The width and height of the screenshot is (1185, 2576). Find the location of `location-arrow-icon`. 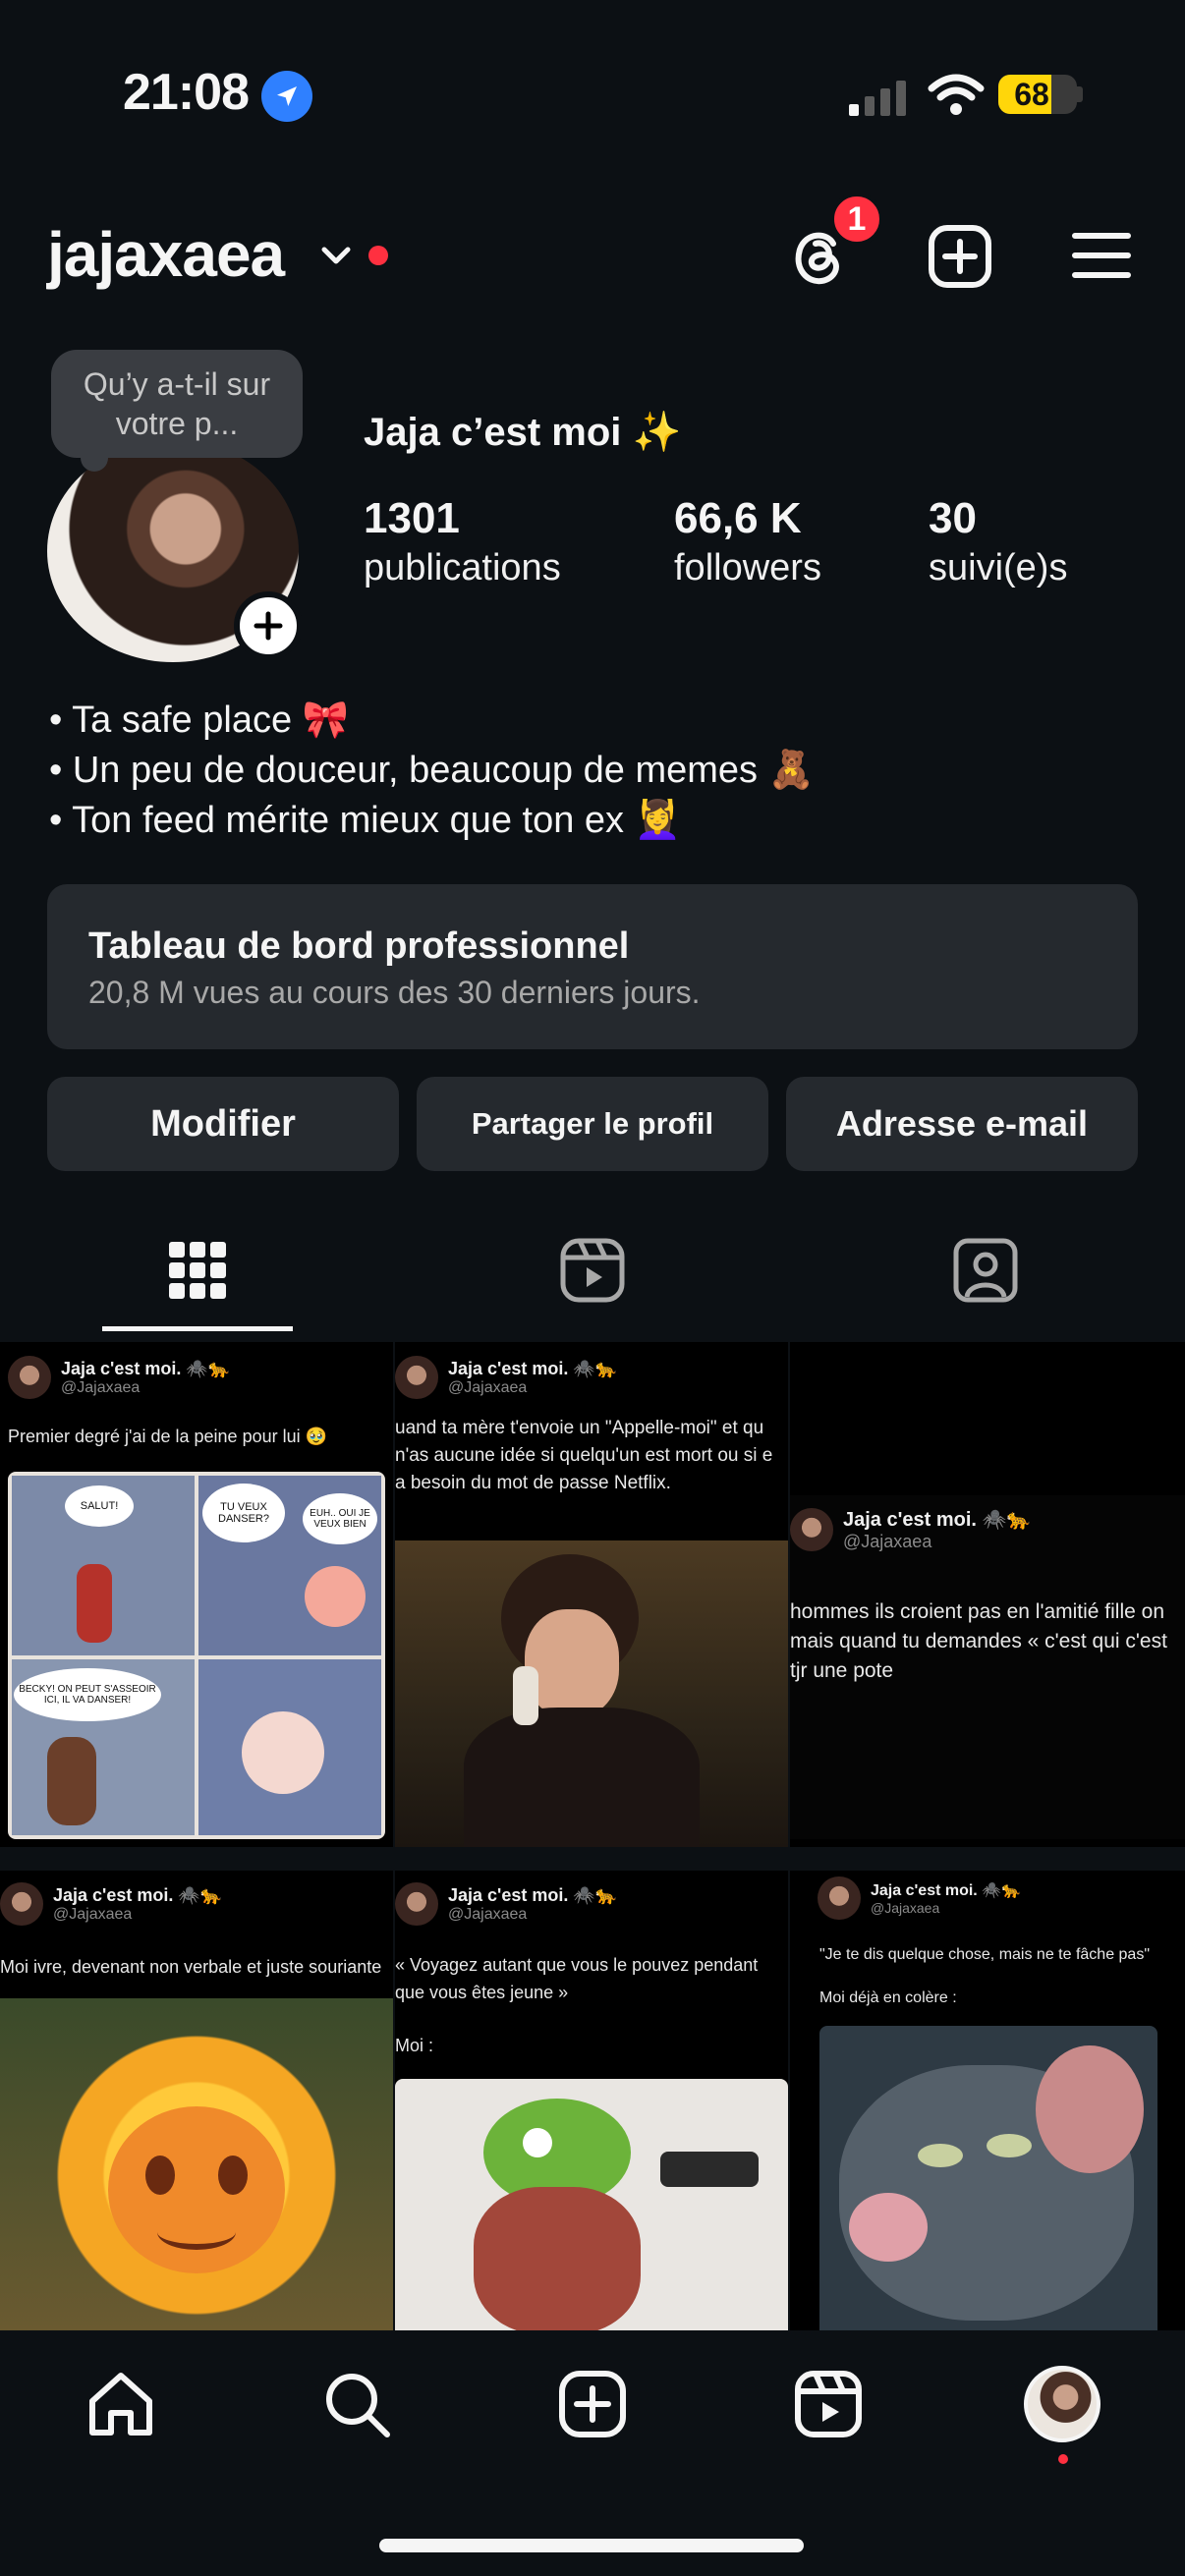

location-arrow-icon is located at coordinates (287, 96).